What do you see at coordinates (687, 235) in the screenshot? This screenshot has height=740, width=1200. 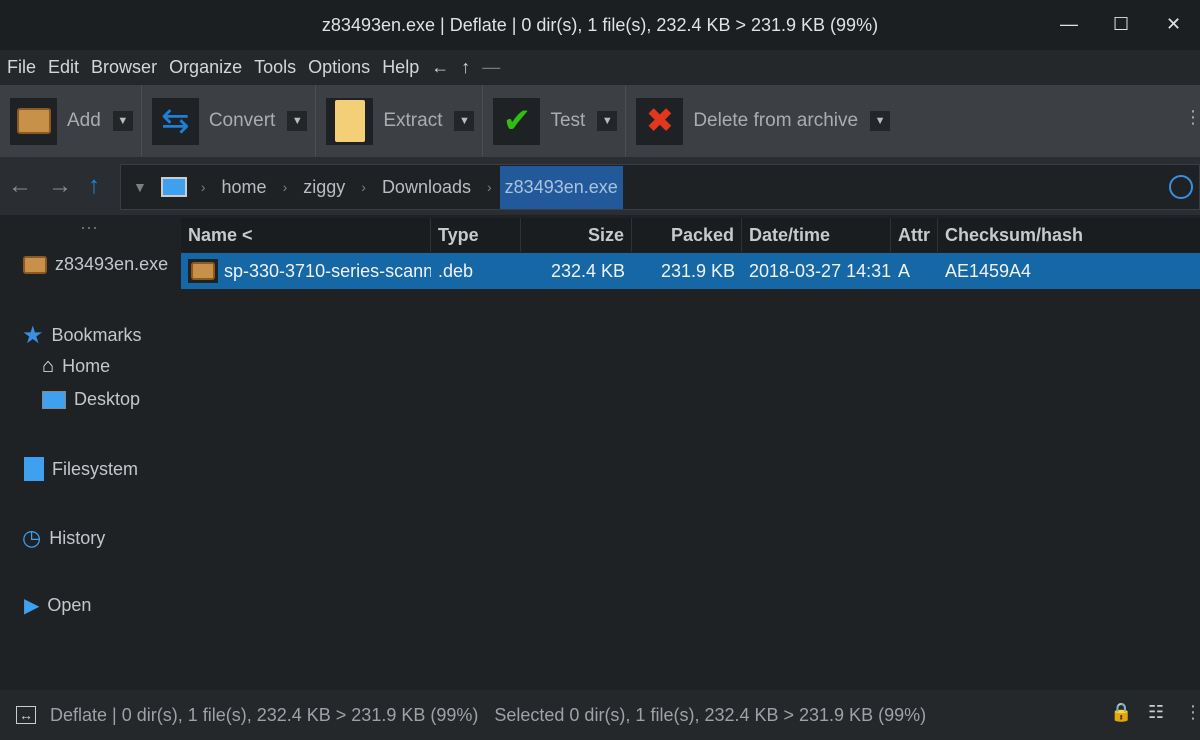 I see `column-packed: Packed` at bounding box center [687, 235].